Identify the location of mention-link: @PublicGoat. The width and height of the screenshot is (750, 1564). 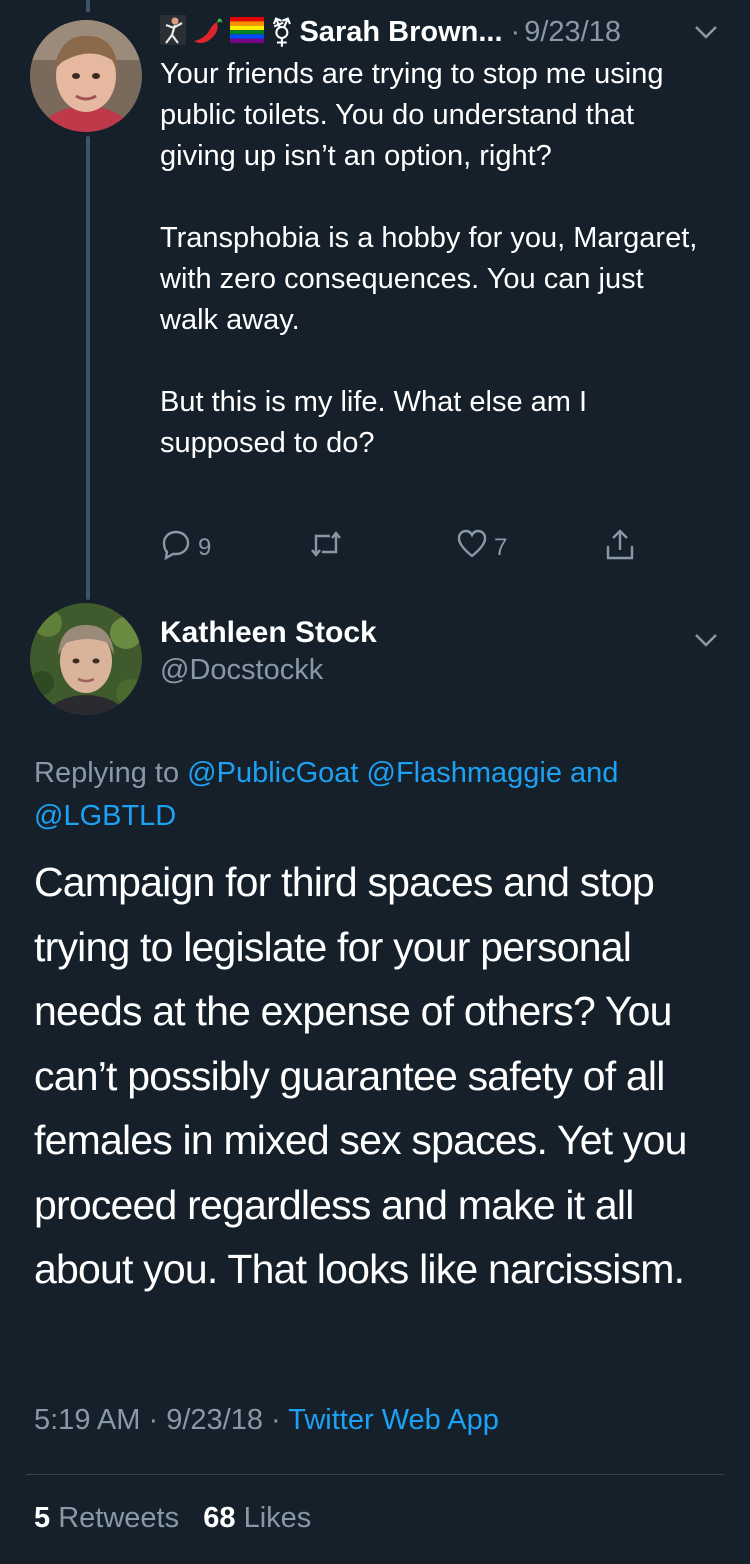
(272, 773).